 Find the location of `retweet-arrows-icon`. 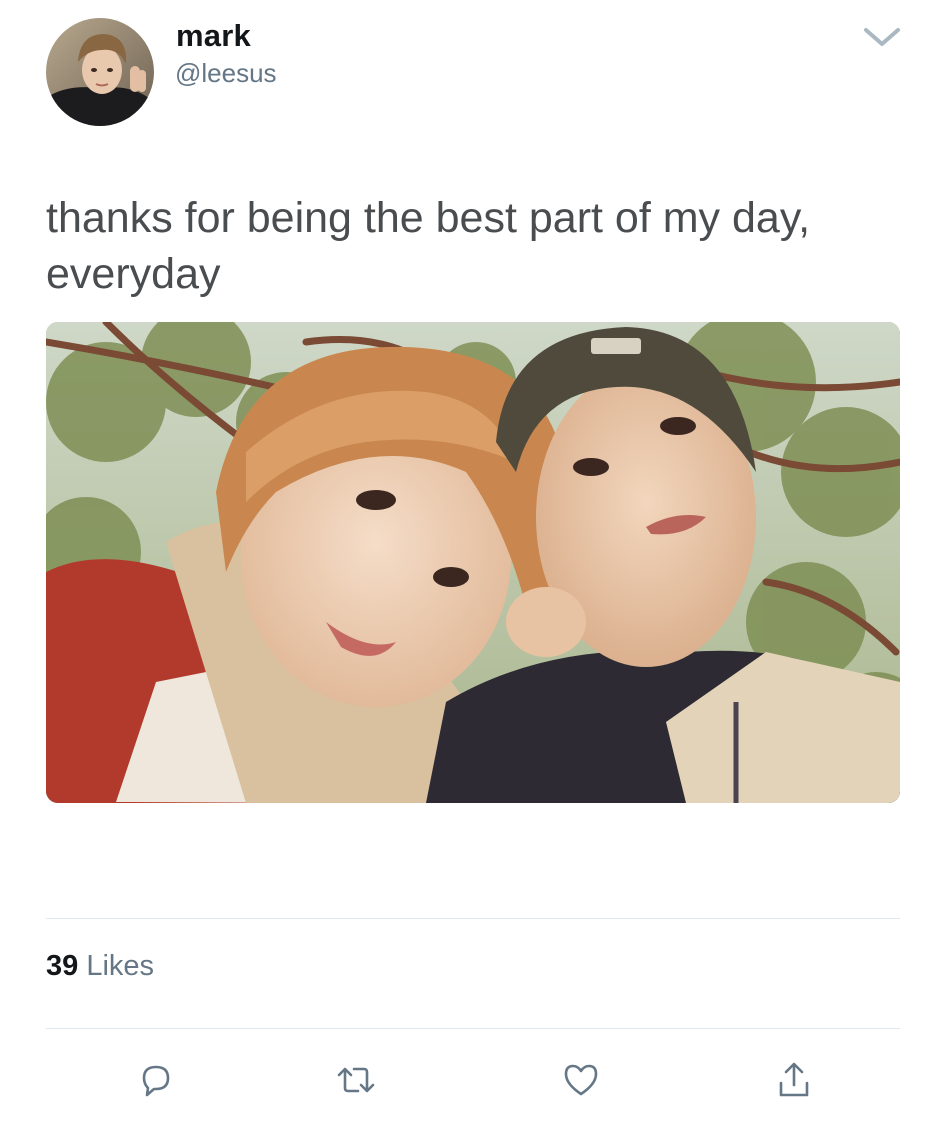

retweet-arrows-icon is located at coordinates (356, 1080).